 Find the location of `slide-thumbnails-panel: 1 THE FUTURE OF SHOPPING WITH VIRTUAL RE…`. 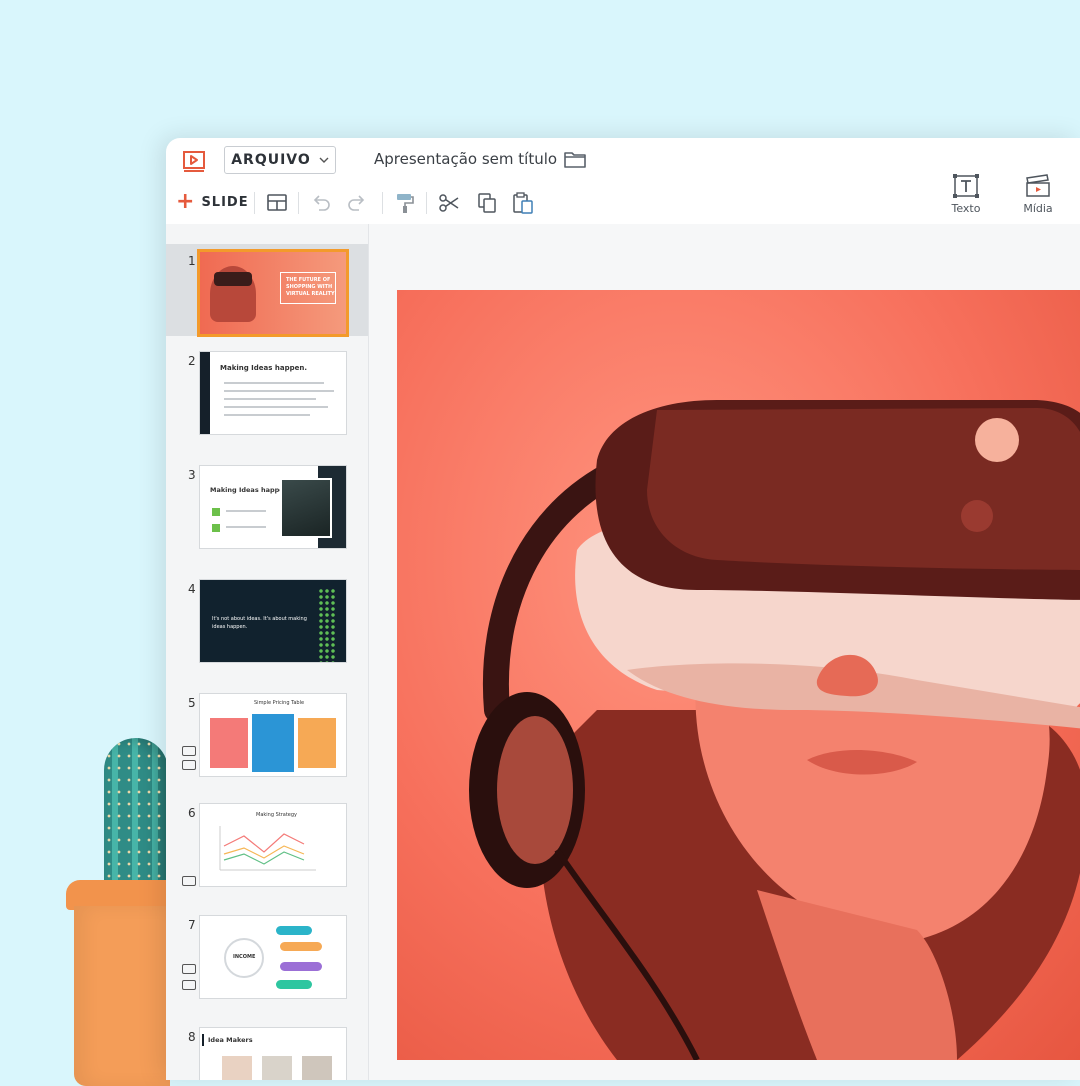

slide-thumbnails-panel: 1 THE FUTURE OF SHOPPING WITH VIRTUAL RE… is located at coordinates (267, 652).